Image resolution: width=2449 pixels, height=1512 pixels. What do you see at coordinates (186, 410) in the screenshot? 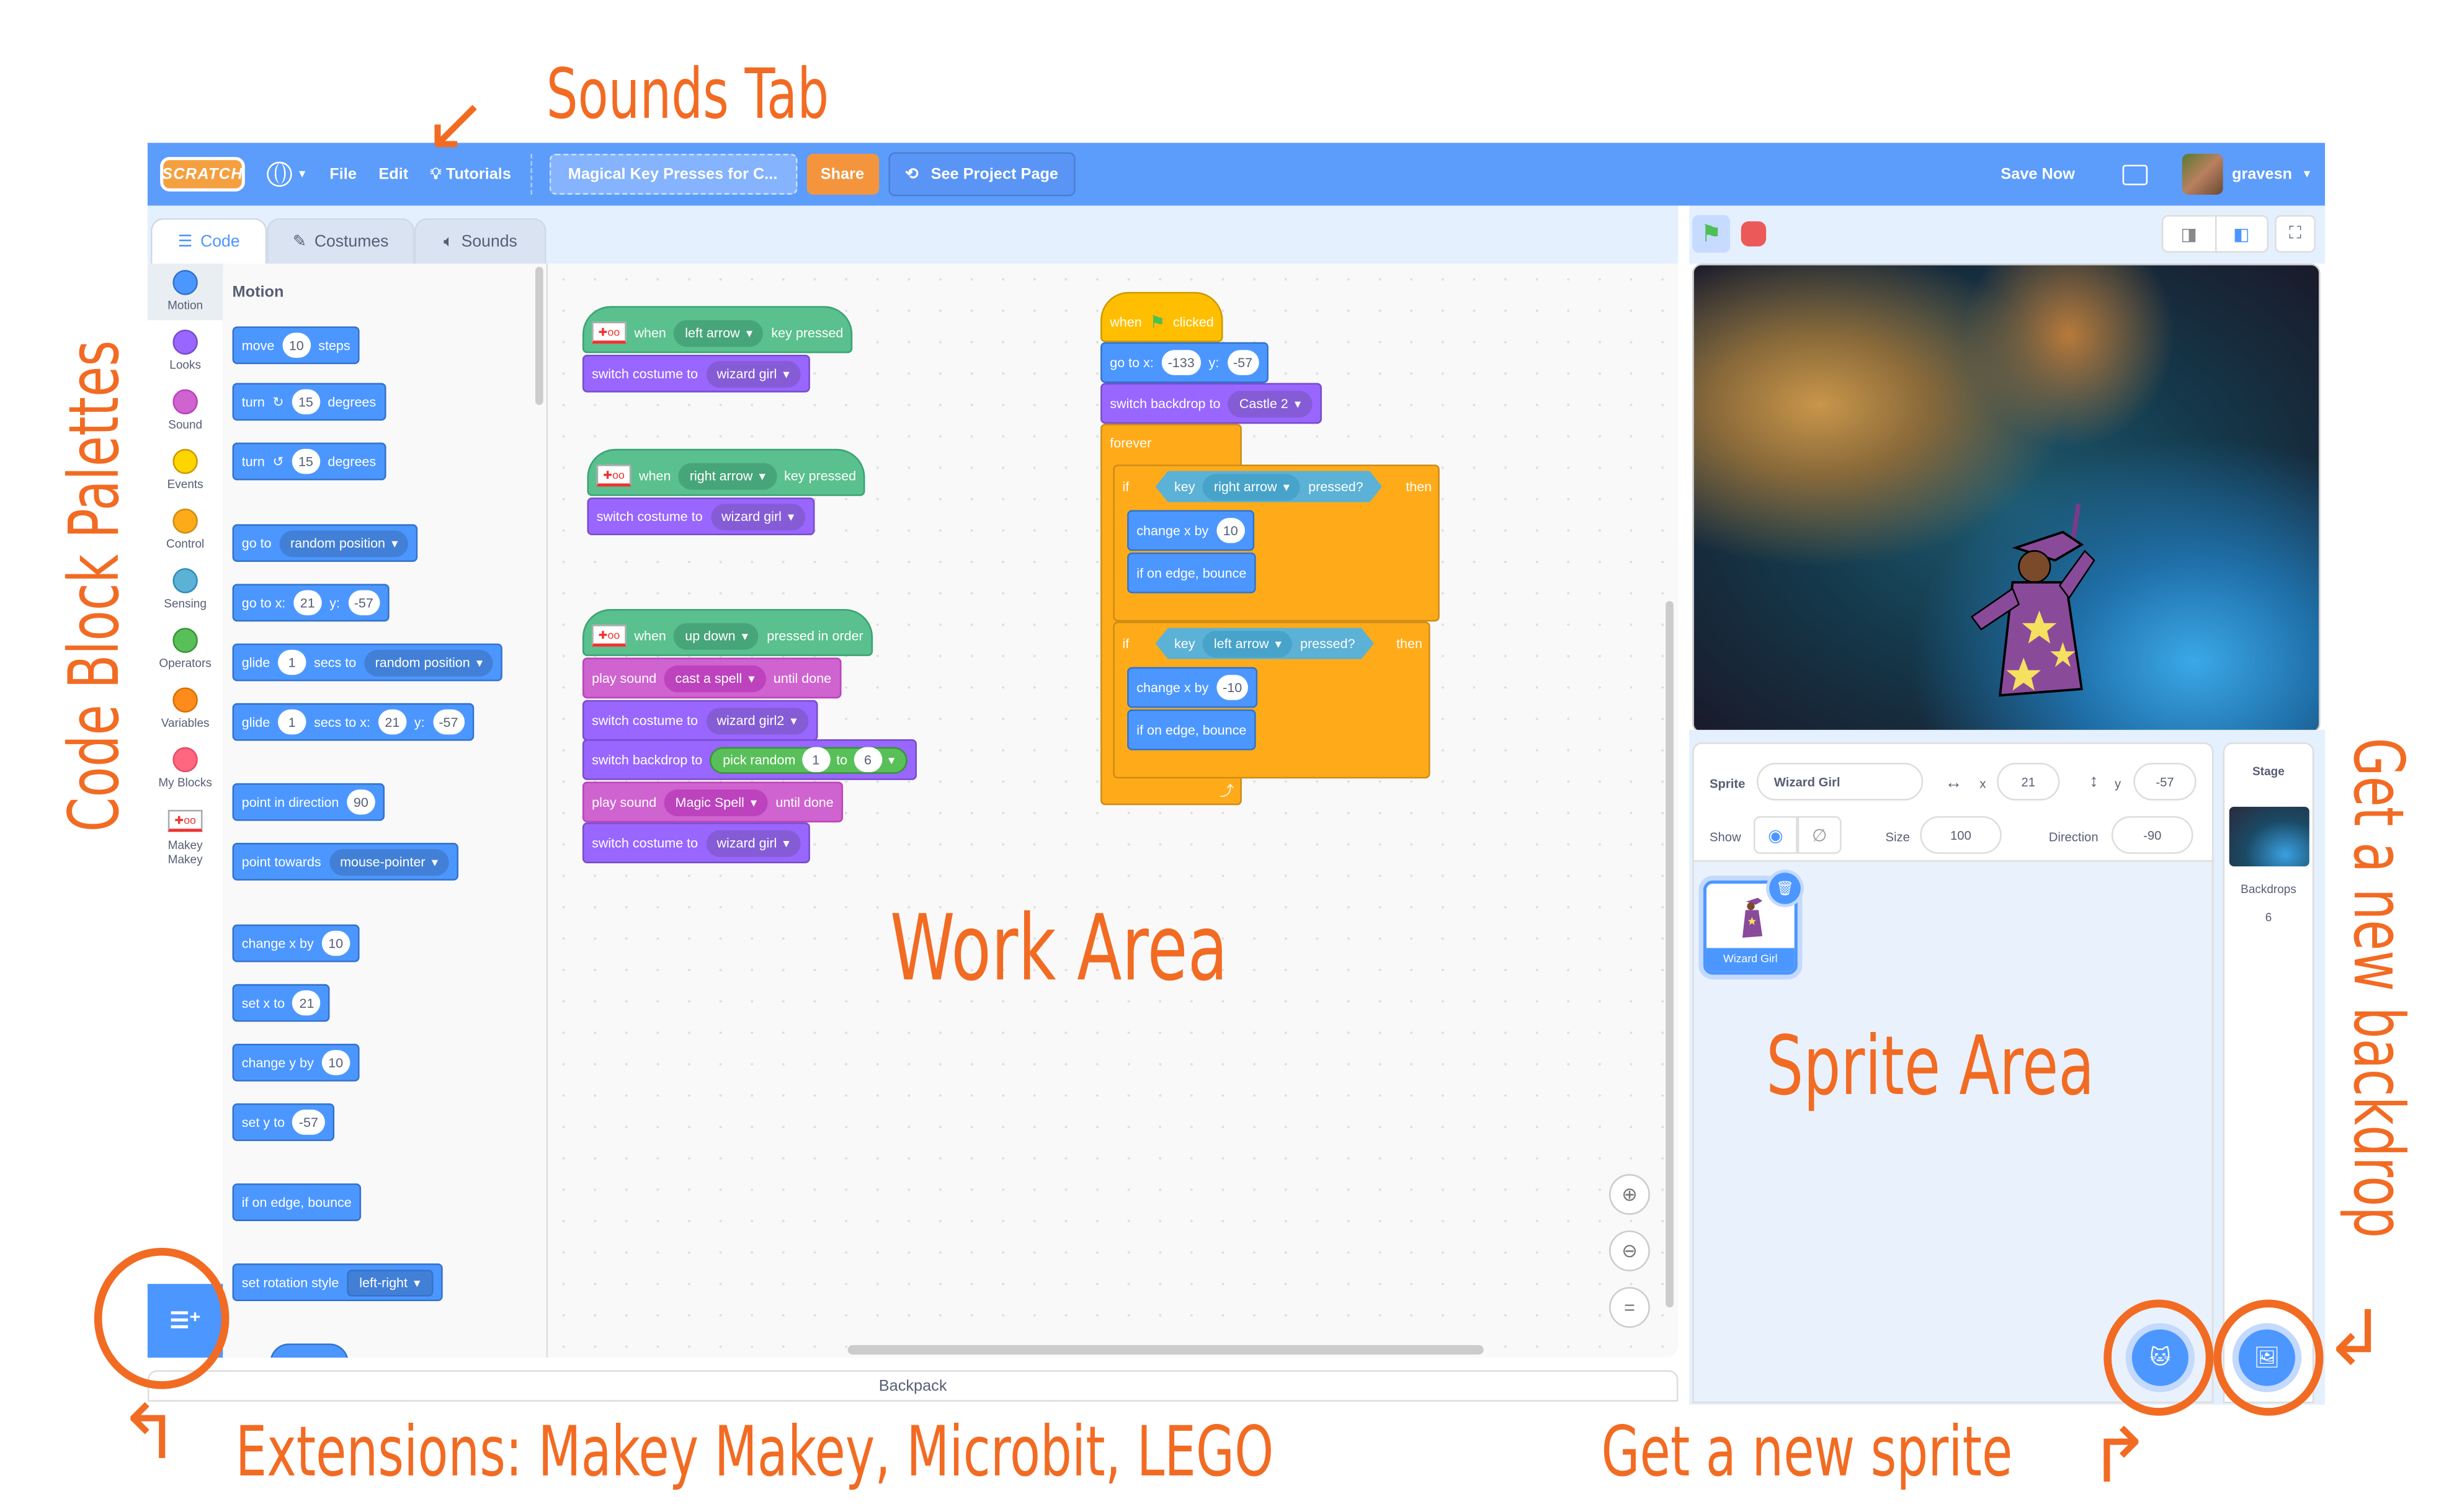
I see `category-sound: Sound` at bounding box center [186, 410].